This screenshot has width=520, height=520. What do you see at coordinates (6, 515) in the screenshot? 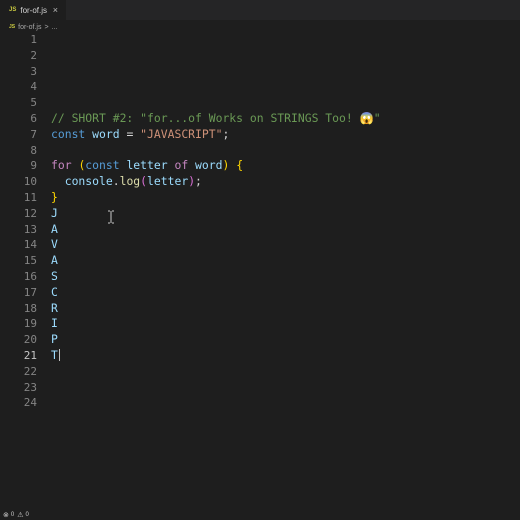
I see `error-icon: ⊗` at bounding box center [6, 515].